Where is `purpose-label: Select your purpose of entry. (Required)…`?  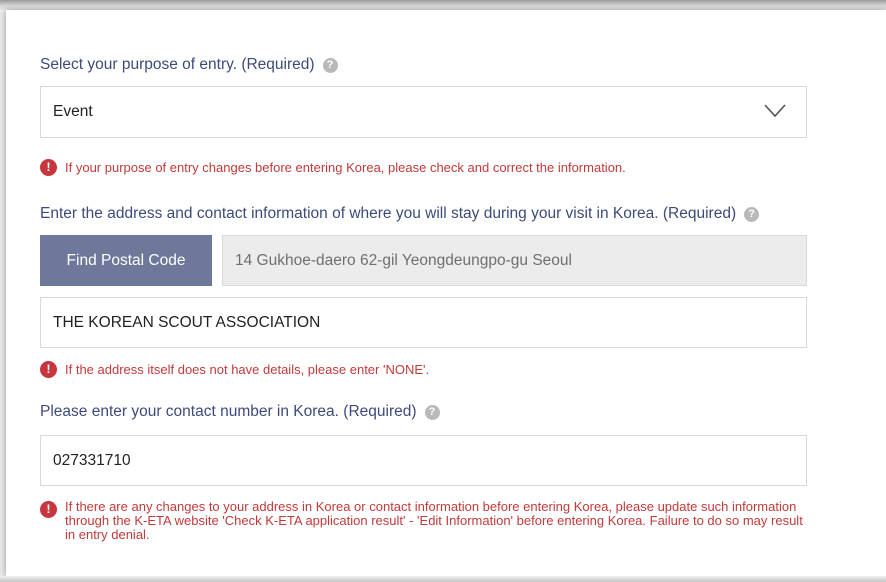
purpose-label: Select your purpose of entry. (Required)… is located at coordinates (189, 65).